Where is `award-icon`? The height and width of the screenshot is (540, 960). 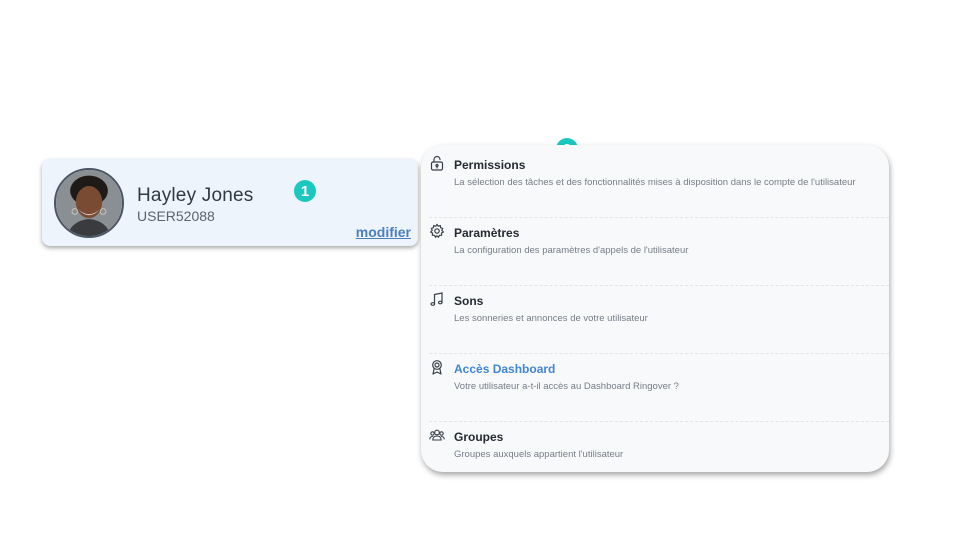 award-icon is located at coordinates (437, 367).